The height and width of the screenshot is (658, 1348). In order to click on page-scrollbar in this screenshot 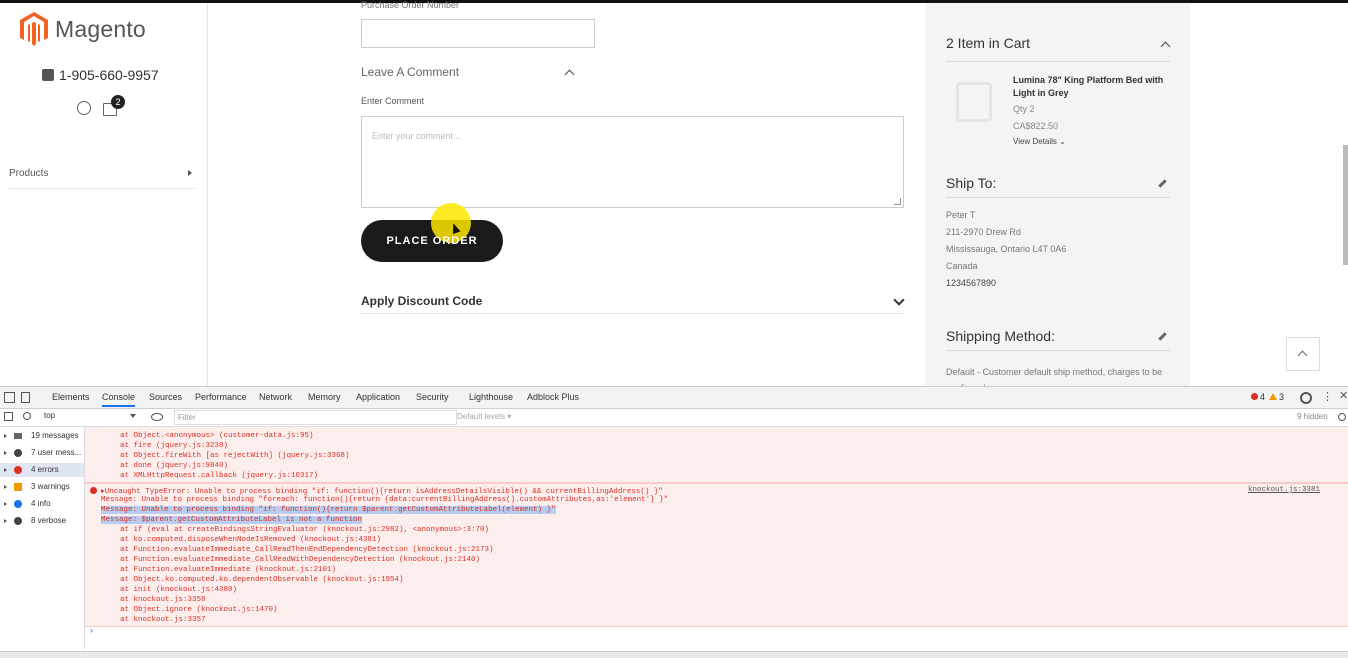, I will do `click(1345, 205)`.